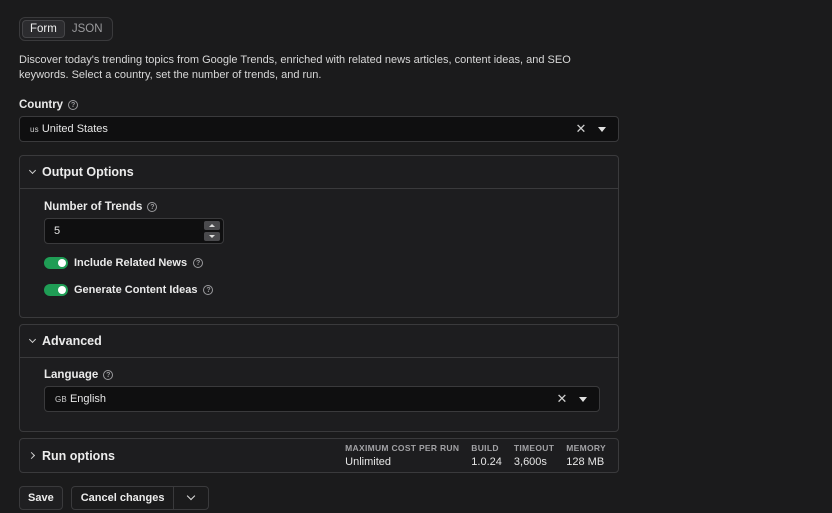  Describe the element at coordinates (402, 448) in the screenshot. I see `stat-key: MAXIMUM COST PER RUN` at that location.